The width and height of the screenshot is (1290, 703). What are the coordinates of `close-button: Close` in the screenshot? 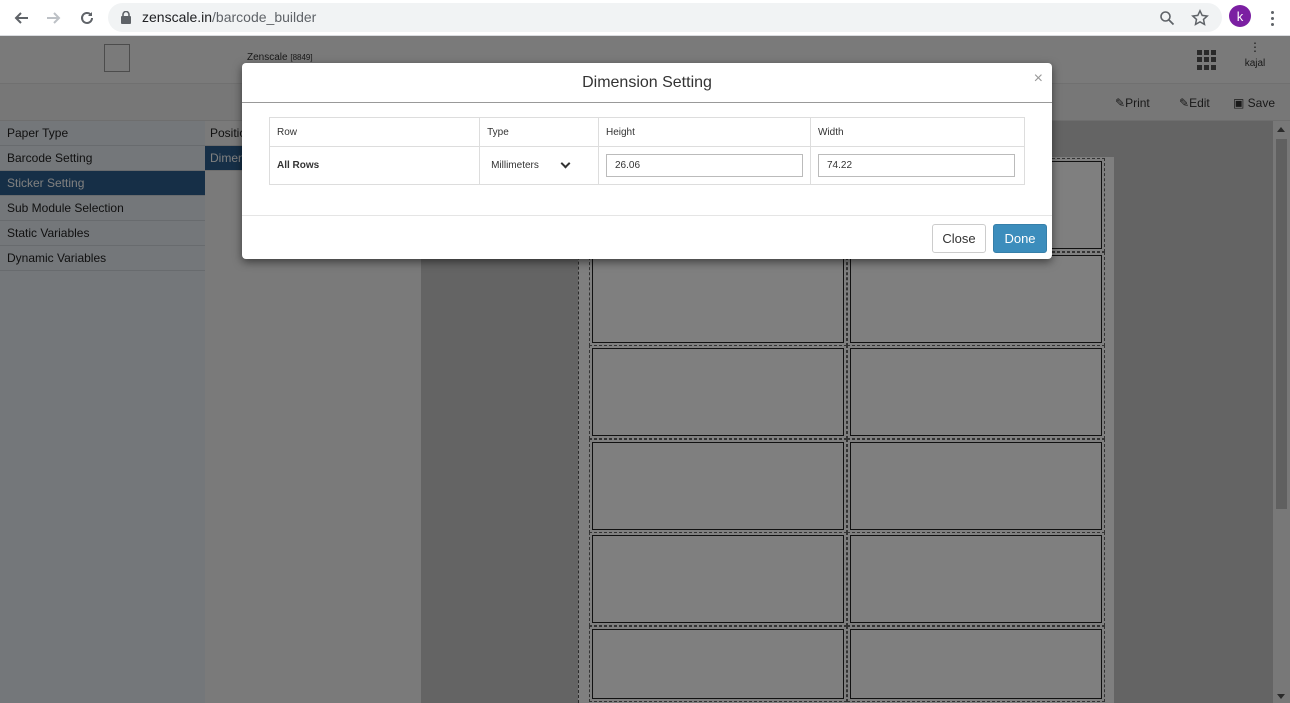 It's located at (959, 238).